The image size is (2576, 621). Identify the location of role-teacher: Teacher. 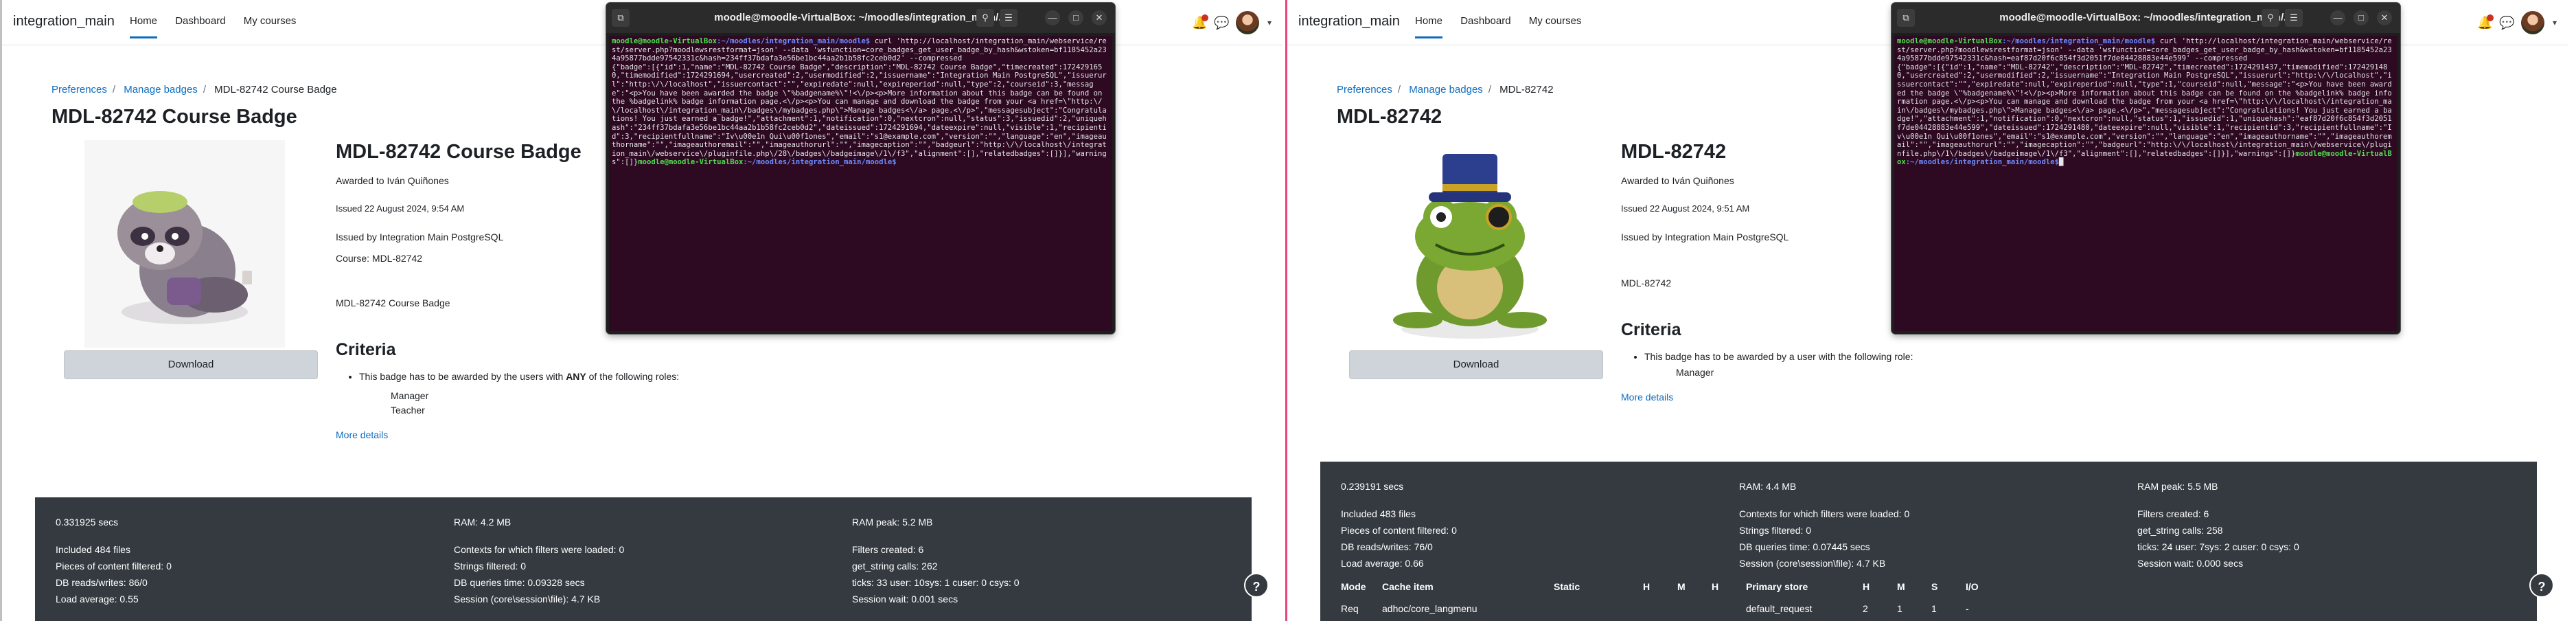
(408, 410).